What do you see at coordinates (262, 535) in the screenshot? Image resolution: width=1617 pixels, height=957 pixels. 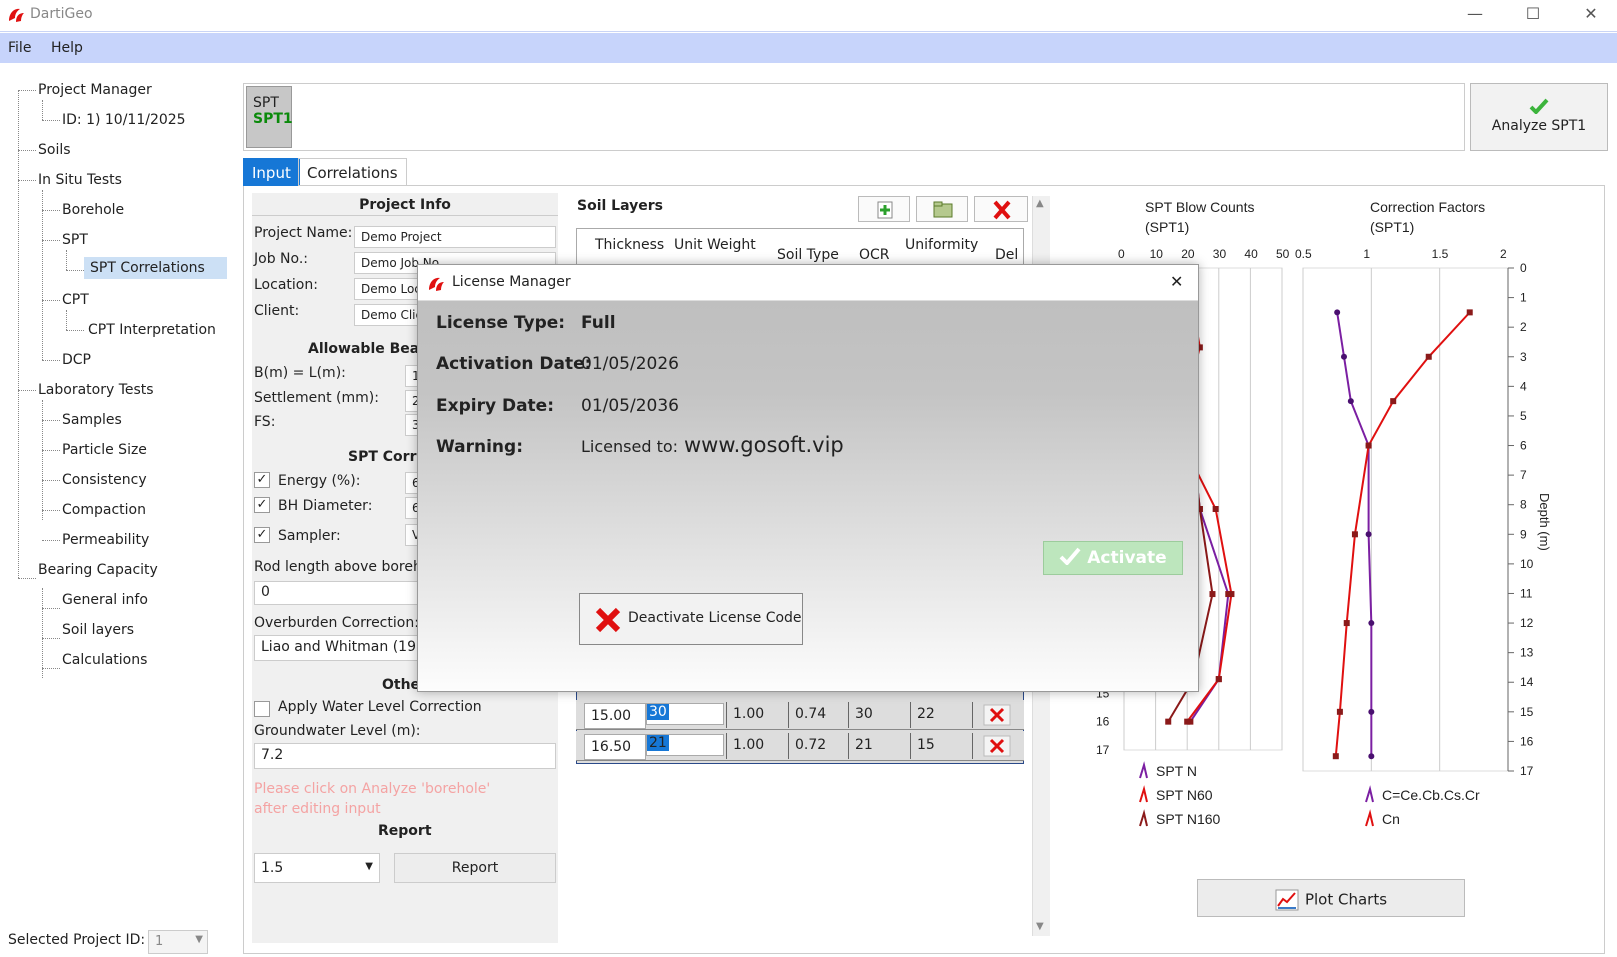 I see `sampler-checkbox: ✓` at bounding box center [262, 535].